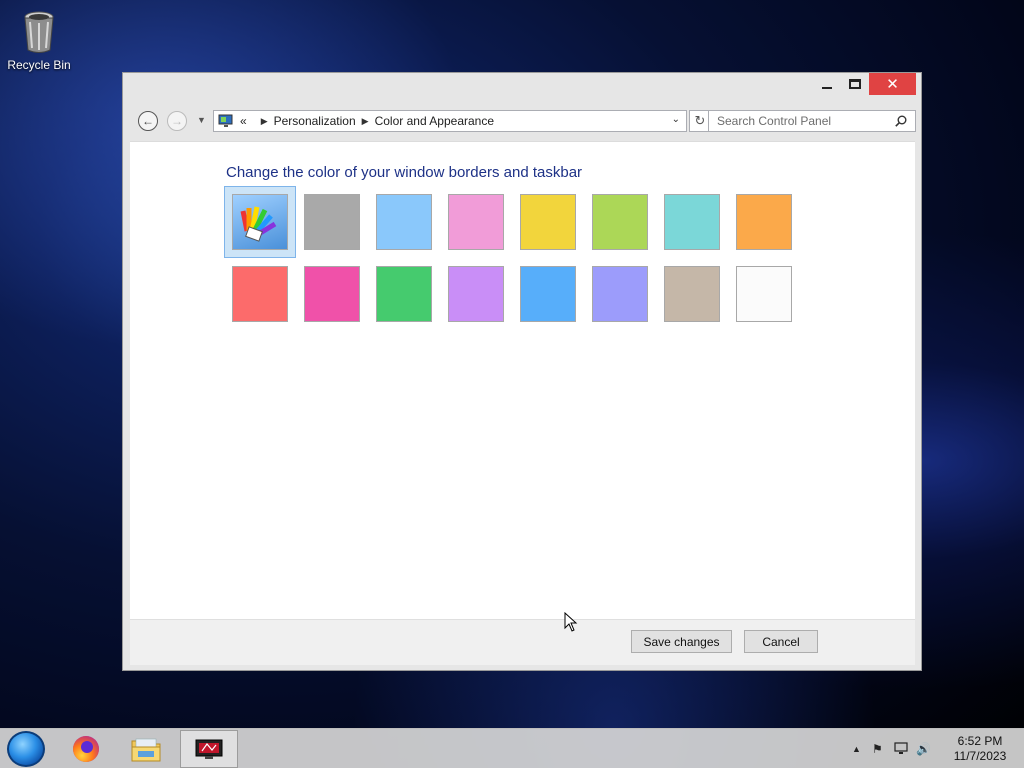  Describe the element at coordinates (700, 120) in the screenshot. I see `refresh-icon: ↻` at that location.